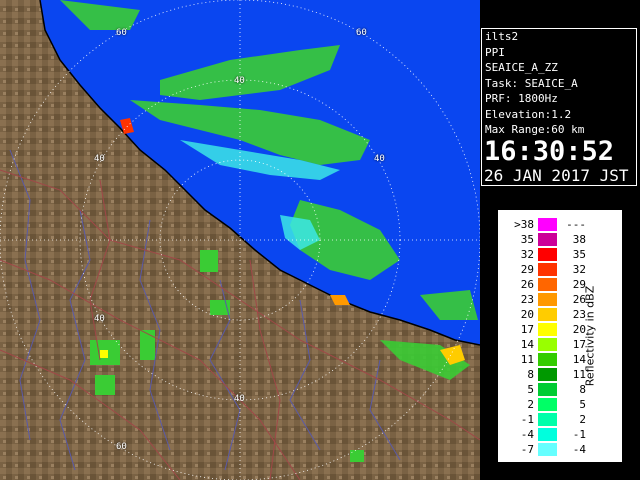 The image size is (640, 480). I want to click on task-name: Task: SEAICE_A, so click(531, 83).